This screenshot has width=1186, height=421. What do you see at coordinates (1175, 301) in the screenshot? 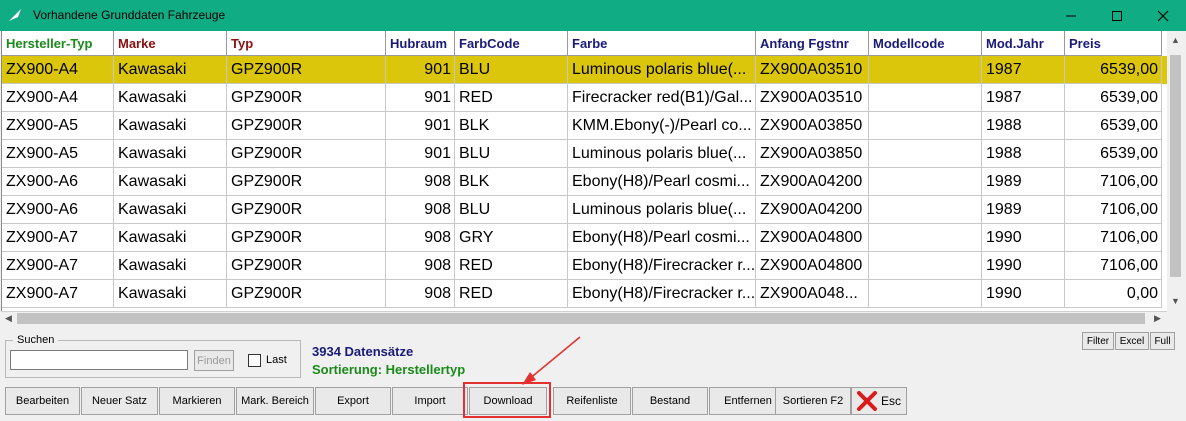
I see `scroll-down-icon: ▼` at bounding box center [1175, 301].